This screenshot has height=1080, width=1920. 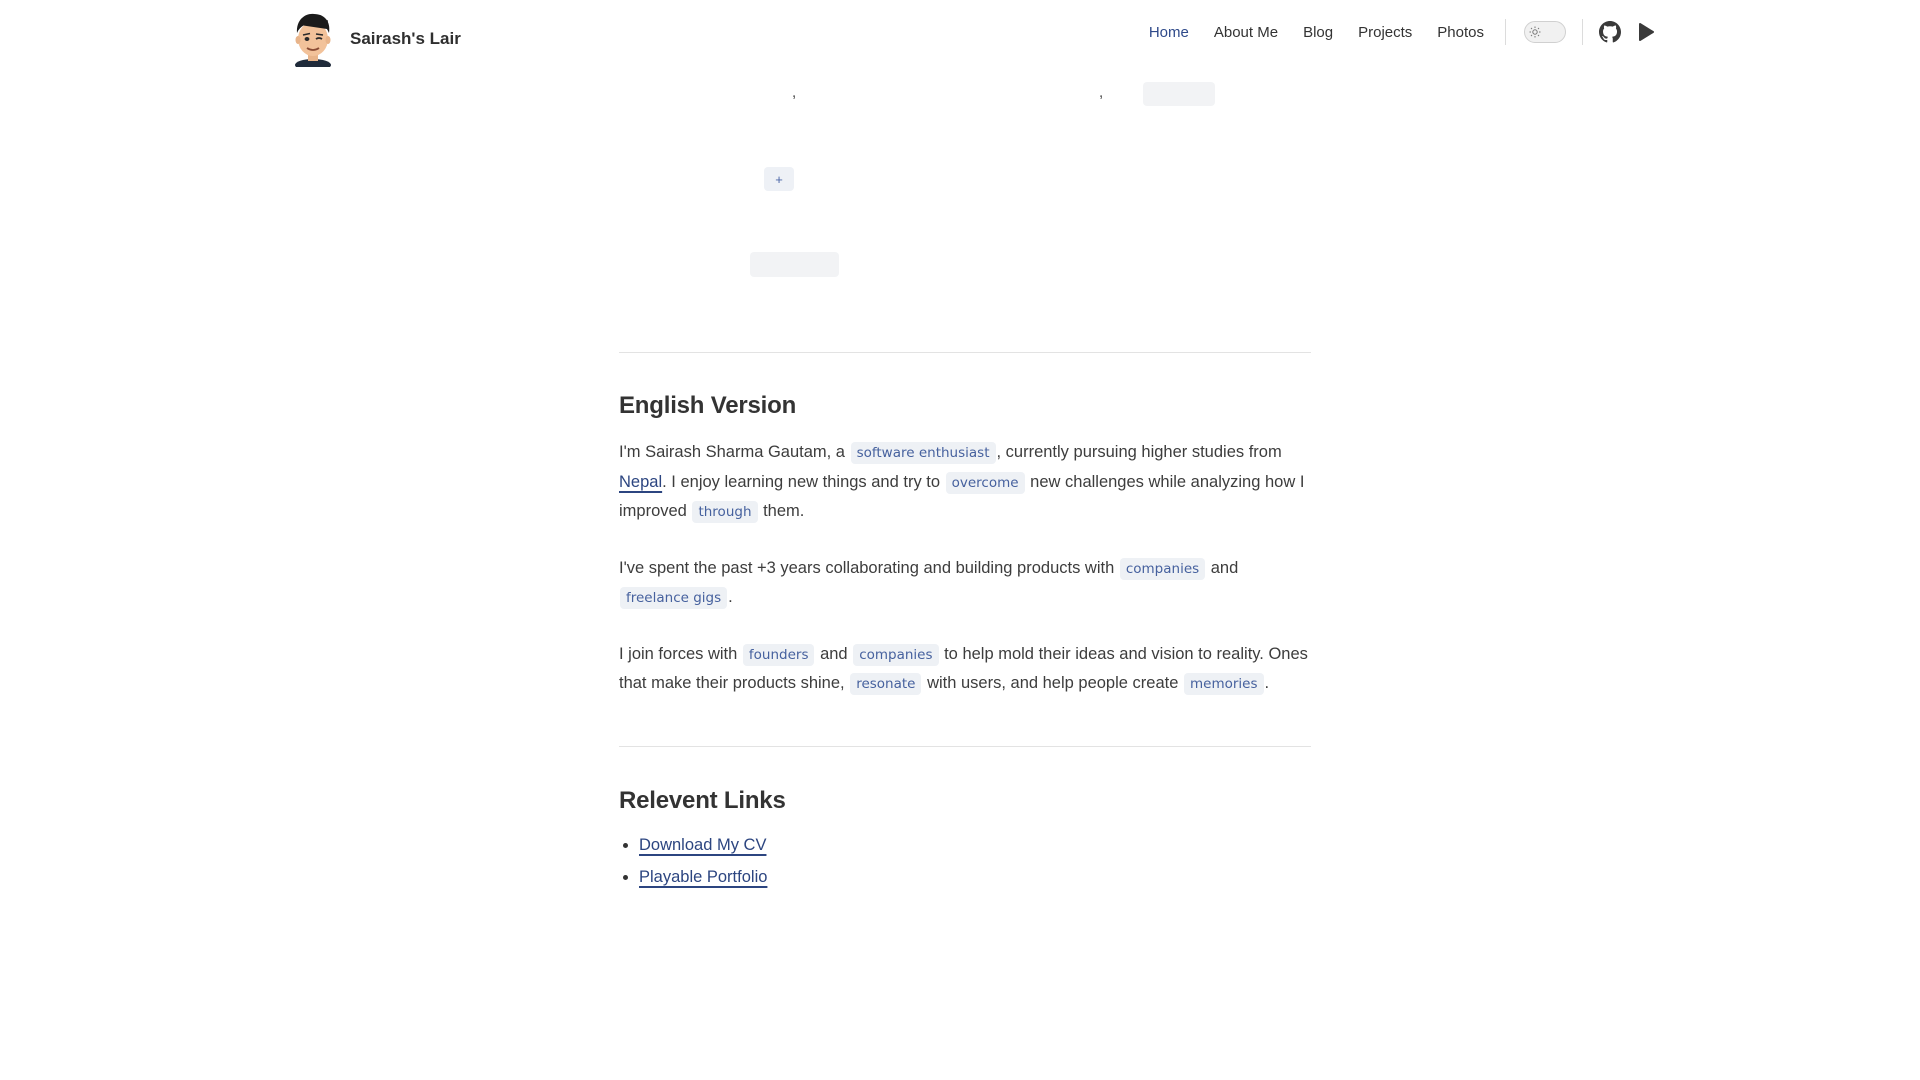 I want to click on nepal-link: Nepal, so click(x=640, y=482).